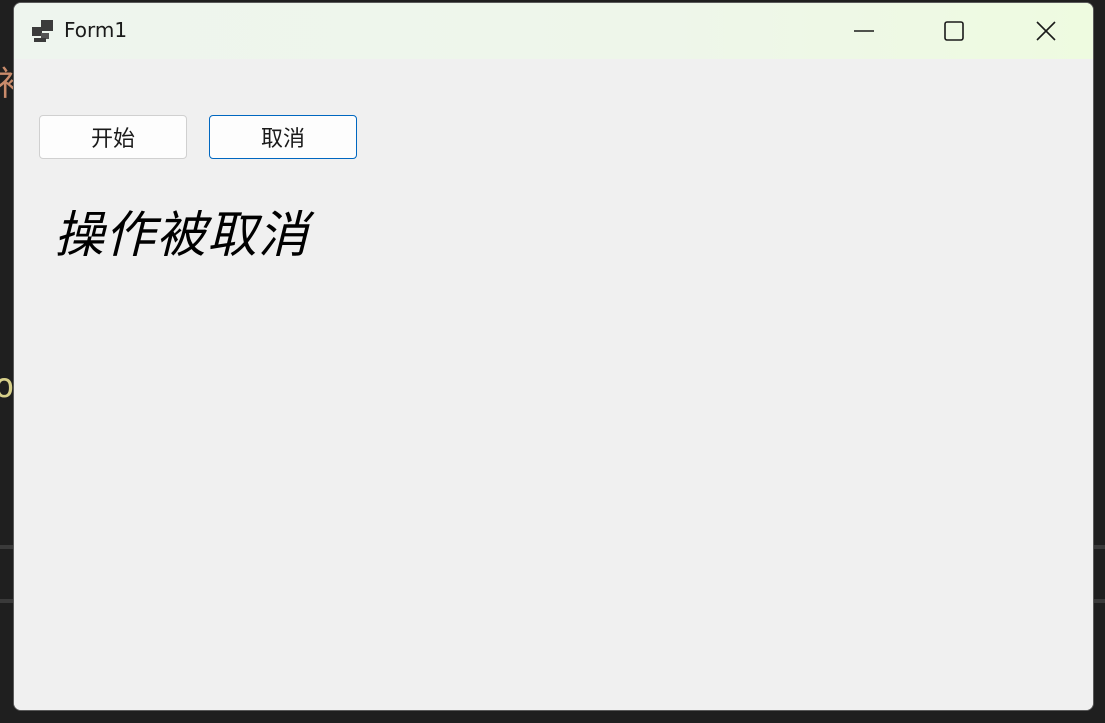 This screenshot has width=1105, height=723. Describe the element at coordinates (43, 31) in the screenshot. I see `app-window-icon` at that location.